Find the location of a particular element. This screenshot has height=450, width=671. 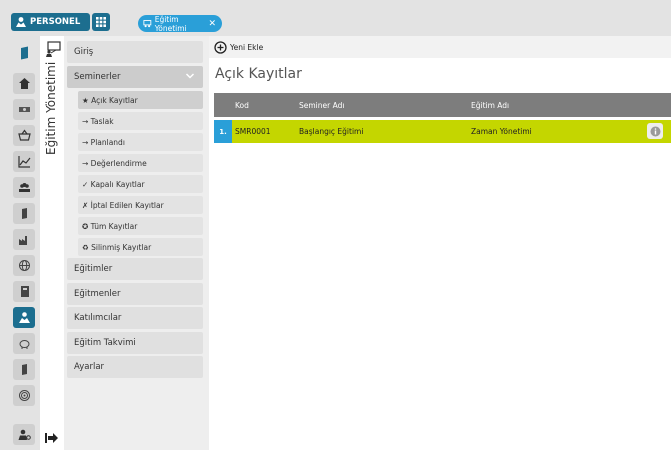

chevron-down-icon is located at coordinates (190, 76).